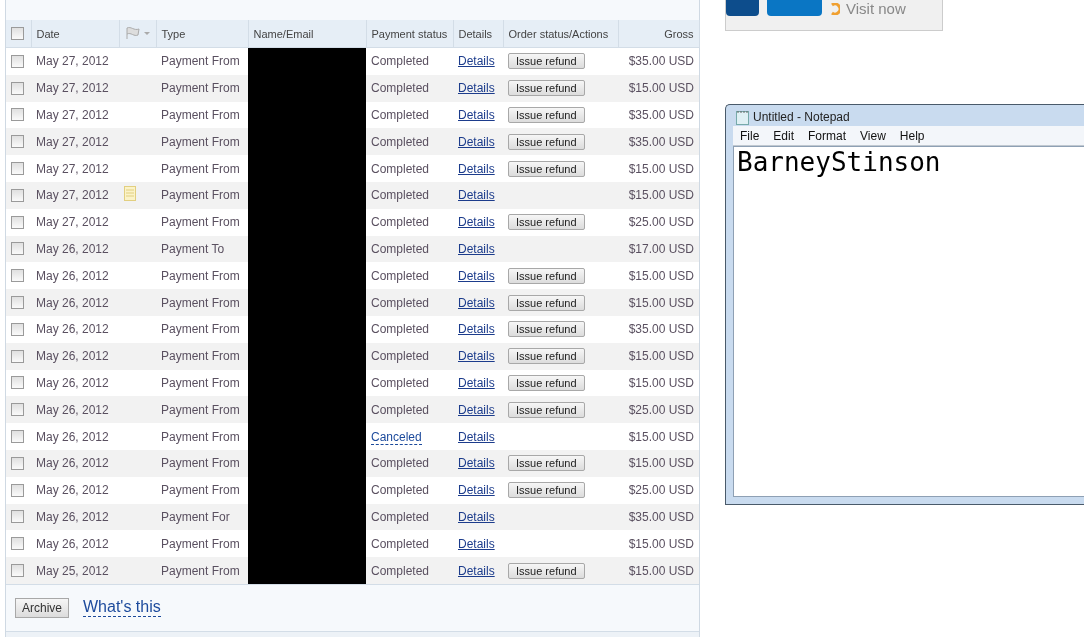 This screenshot has width=1084, height=637. What do you see at coordinates (17, 33) in the screenshot?
I see `select-all-checkbox` at bounding box center [17, 33].